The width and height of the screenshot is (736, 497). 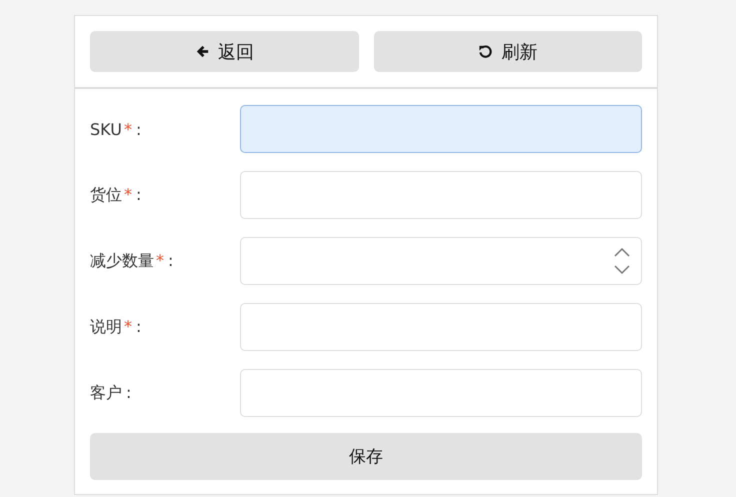 I want to click on refresh-icon, so click(x=486, y=51).